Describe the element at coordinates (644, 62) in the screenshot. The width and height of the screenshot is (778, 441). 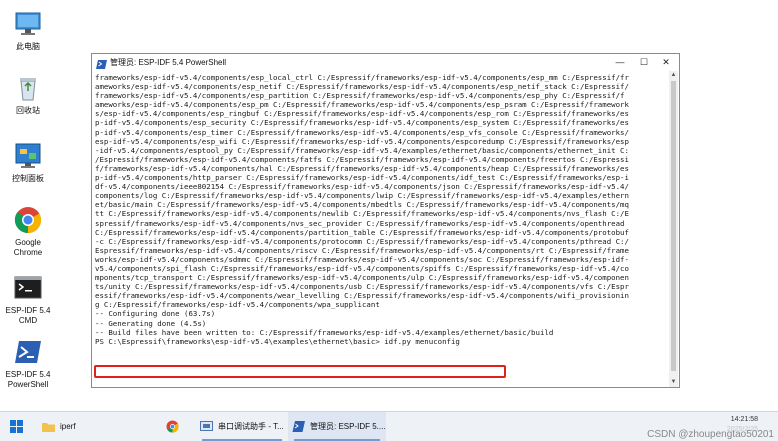
I see `maximize-button: ☐` at that location.